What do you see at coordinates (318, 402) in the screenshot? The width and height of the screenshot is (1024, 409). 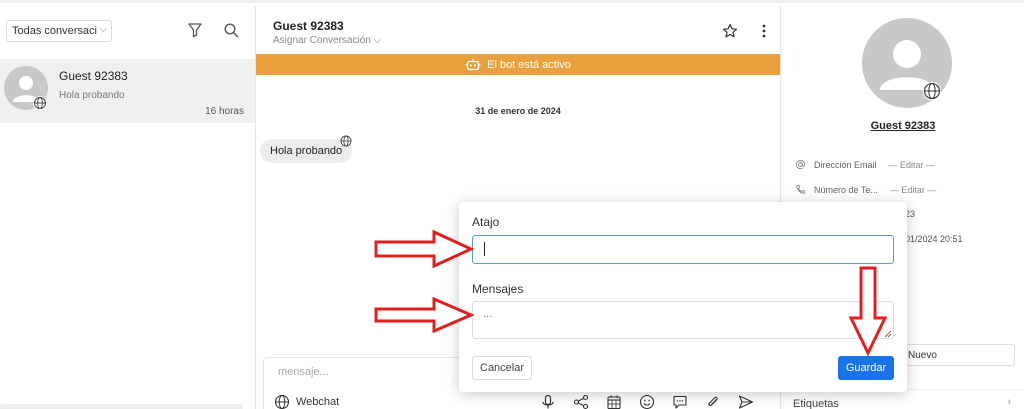 I see `channel-label: Webchat` at bounding box center [318, 402].